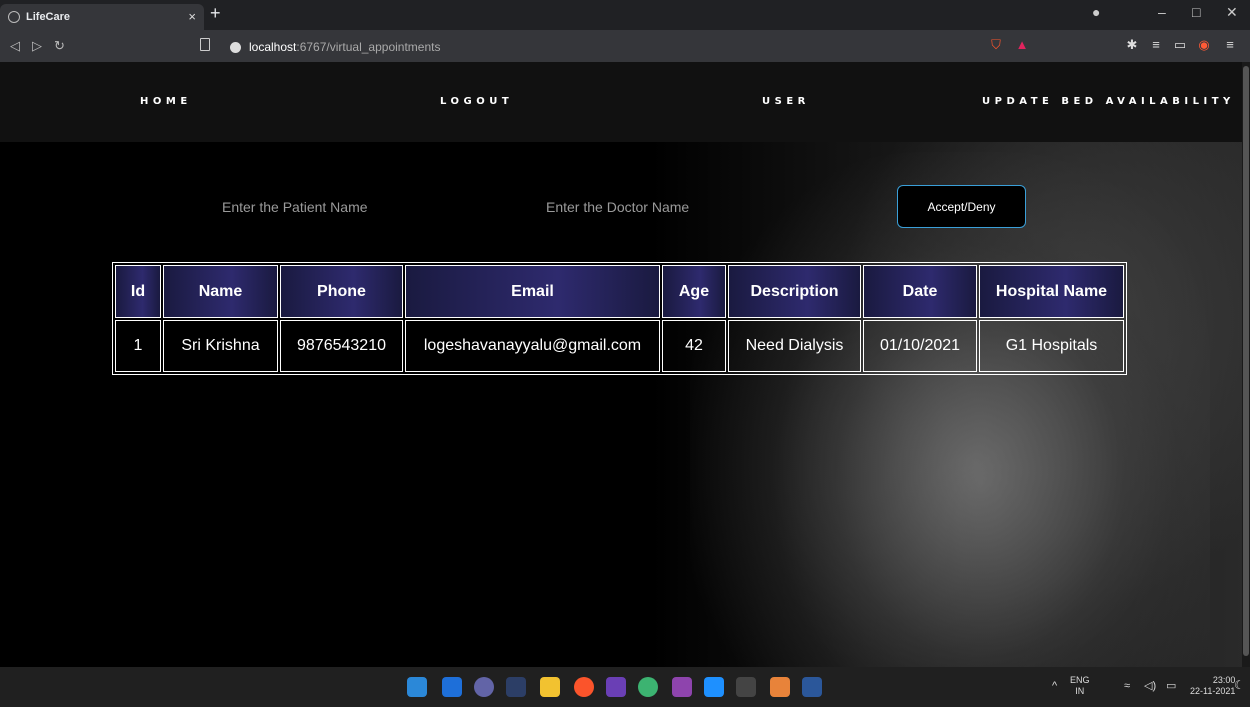 The height and width of the screenshot is (707, 1250). Describe the element at coordinates (476, 101) in the screenshot. I see `nav-logout-link: LOGOUT` at that location.